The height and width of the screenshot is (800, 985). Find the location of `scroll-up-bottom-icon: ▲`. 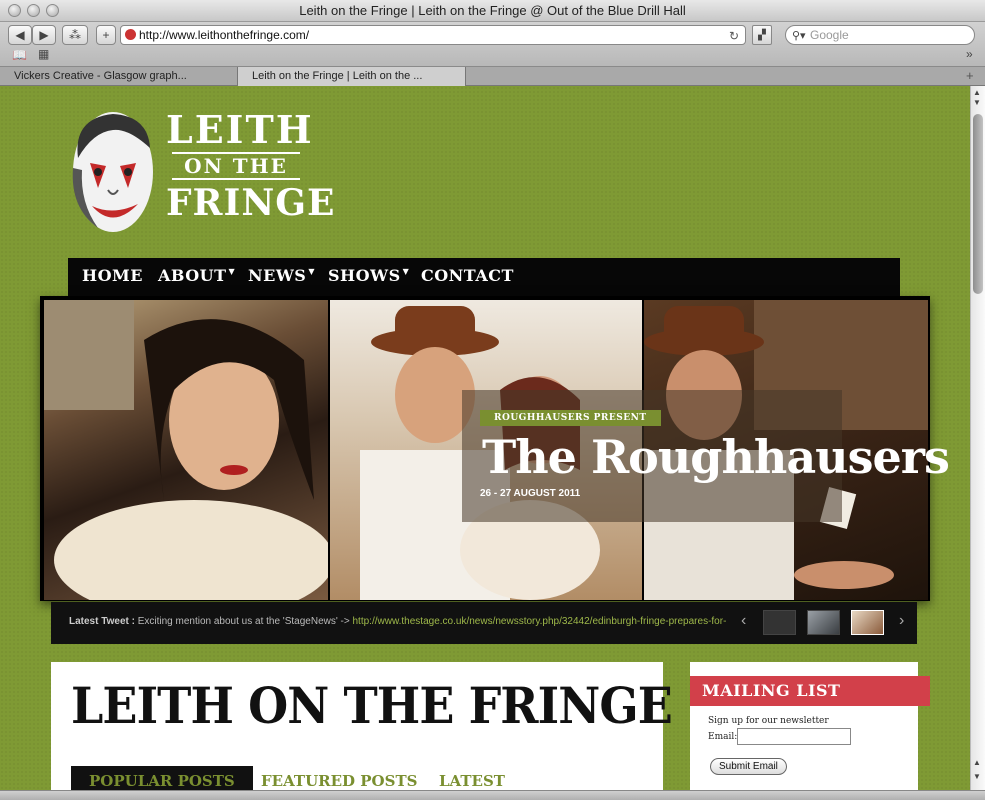

scroll-up-bottom-icon: ▲ is located at coordinates (977, 762).